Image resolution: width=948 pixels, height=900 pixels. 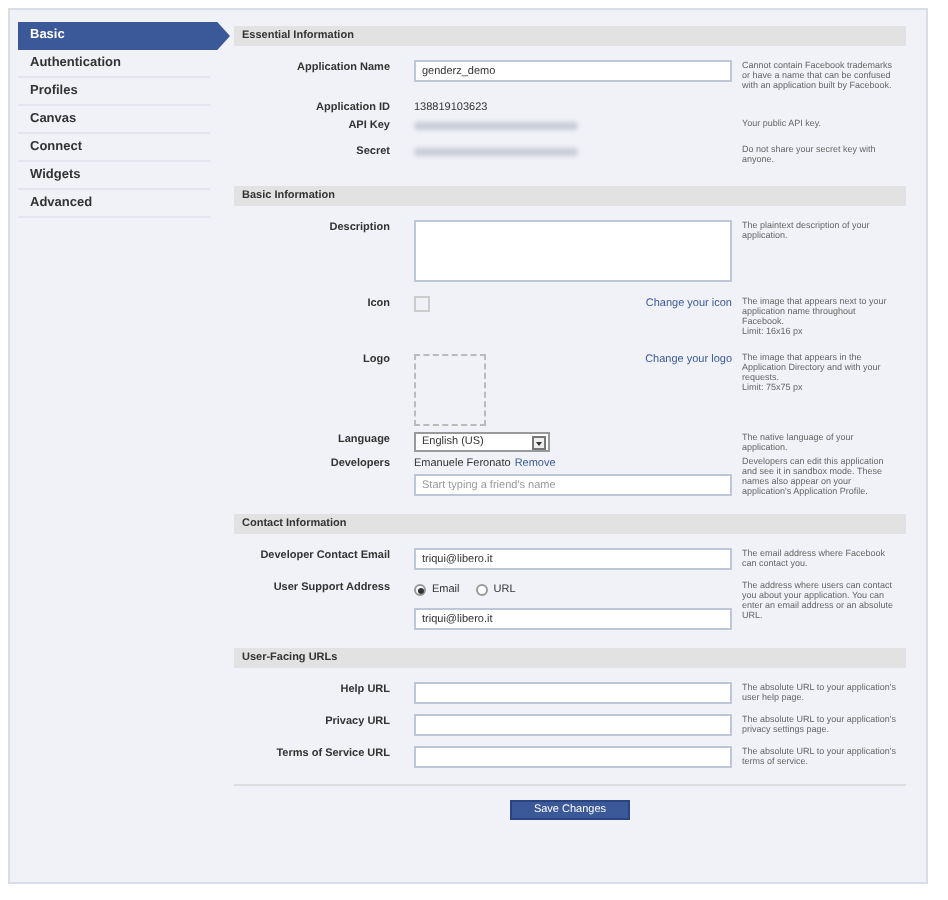 I want to click on dropdown-icon, so click(x=539, y=442).